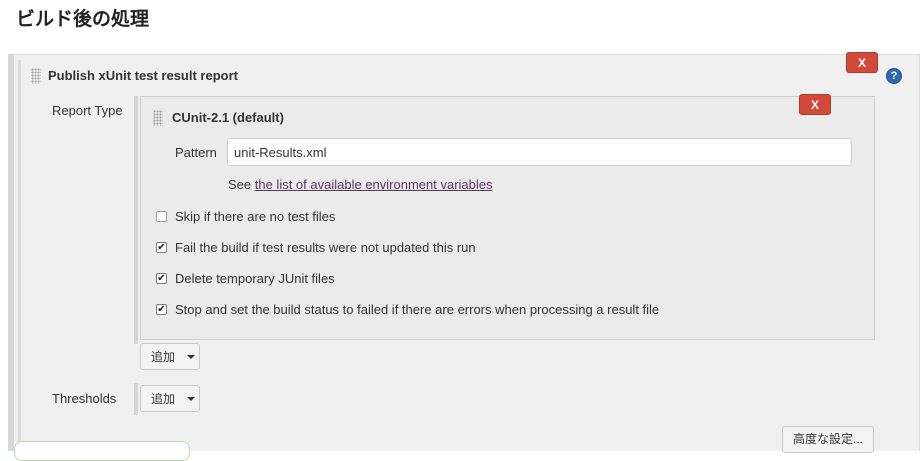 This screenshot has height=461, width=924. Describe the element at coordinates (255, 216) in the screenshot. I see `option-label: Skip if there are no test files` at that location.